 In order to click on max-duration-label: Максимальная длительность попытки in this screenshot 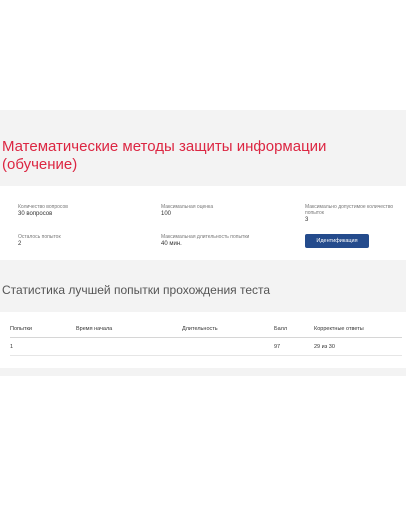, I will do `click(205, 237)`.